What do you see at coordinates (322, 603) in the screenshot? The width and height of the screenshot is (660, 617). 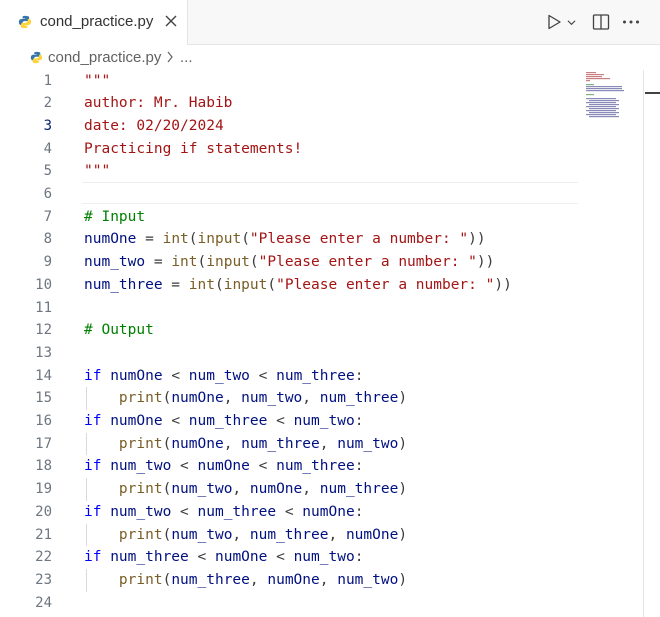 I see `code-line: 24` at bounding box center [322, 603].